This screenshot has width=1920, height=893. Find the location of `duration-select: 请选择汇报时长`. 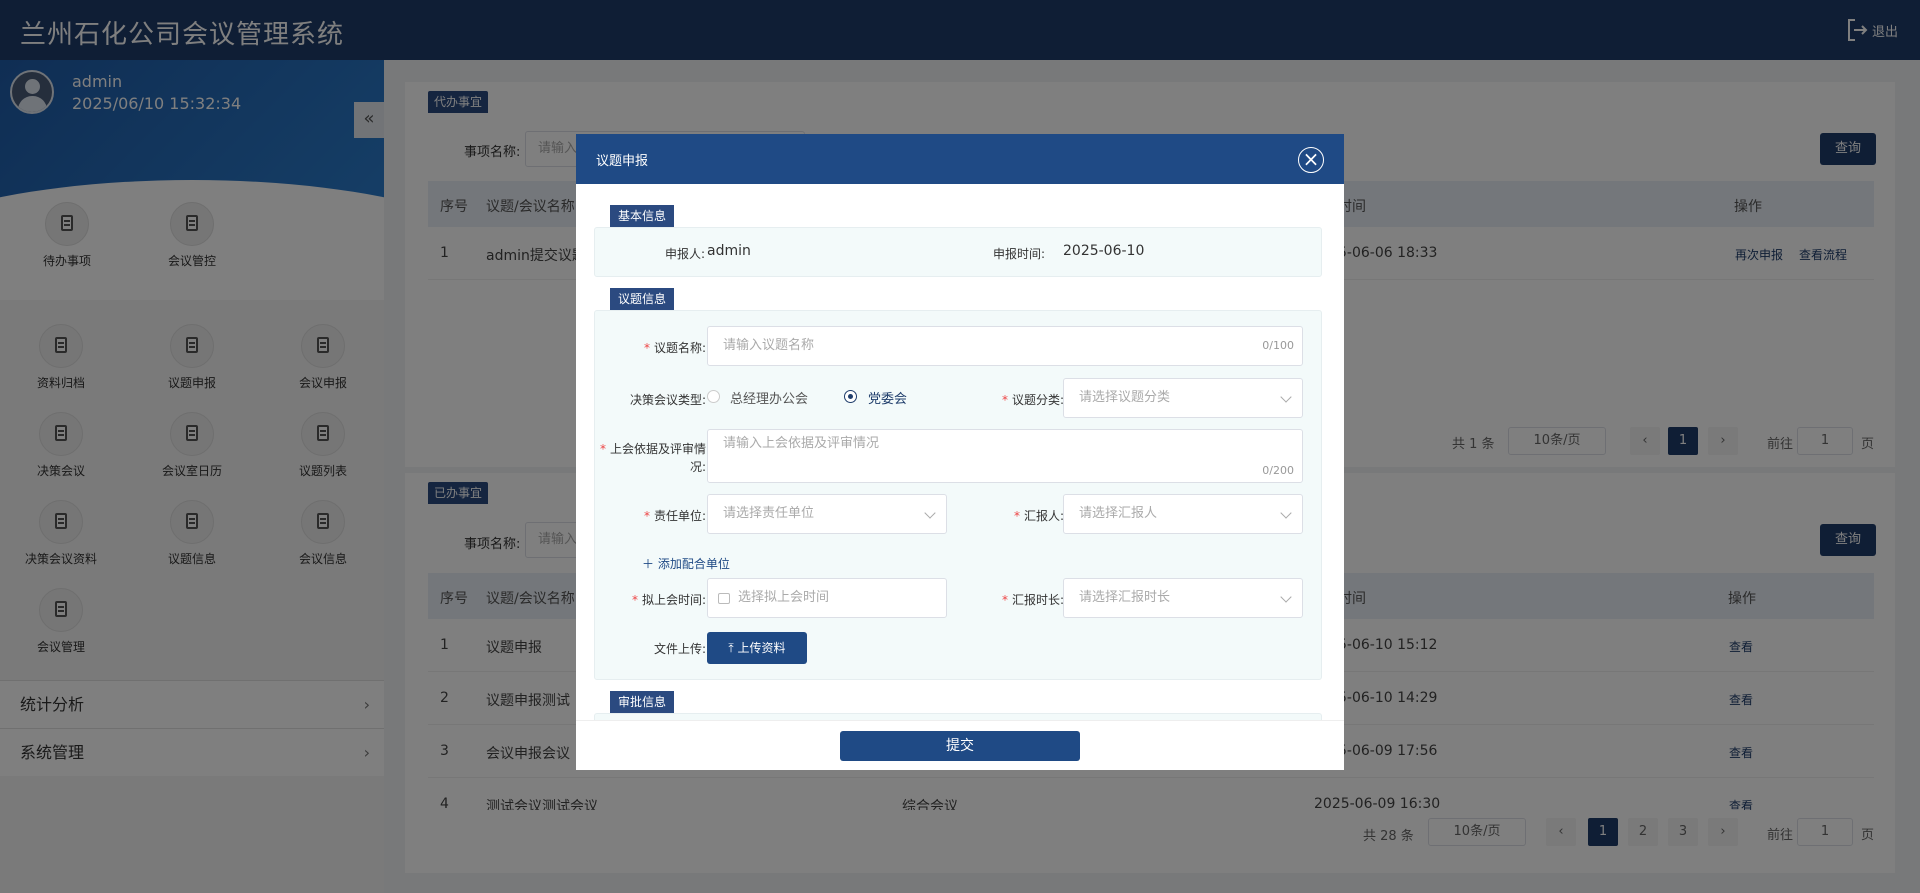

duration-select: 请选择汇报时长 is located at coordinates (1183, 598).